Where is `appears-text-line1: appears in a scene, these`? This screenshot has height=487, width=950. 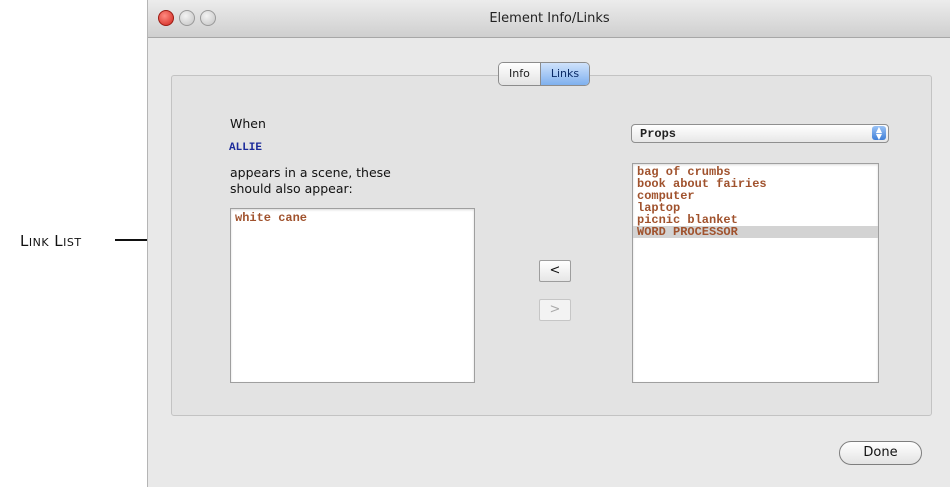 appears-text-line1: appears in a scene, these is located at coordinates (310, 172).